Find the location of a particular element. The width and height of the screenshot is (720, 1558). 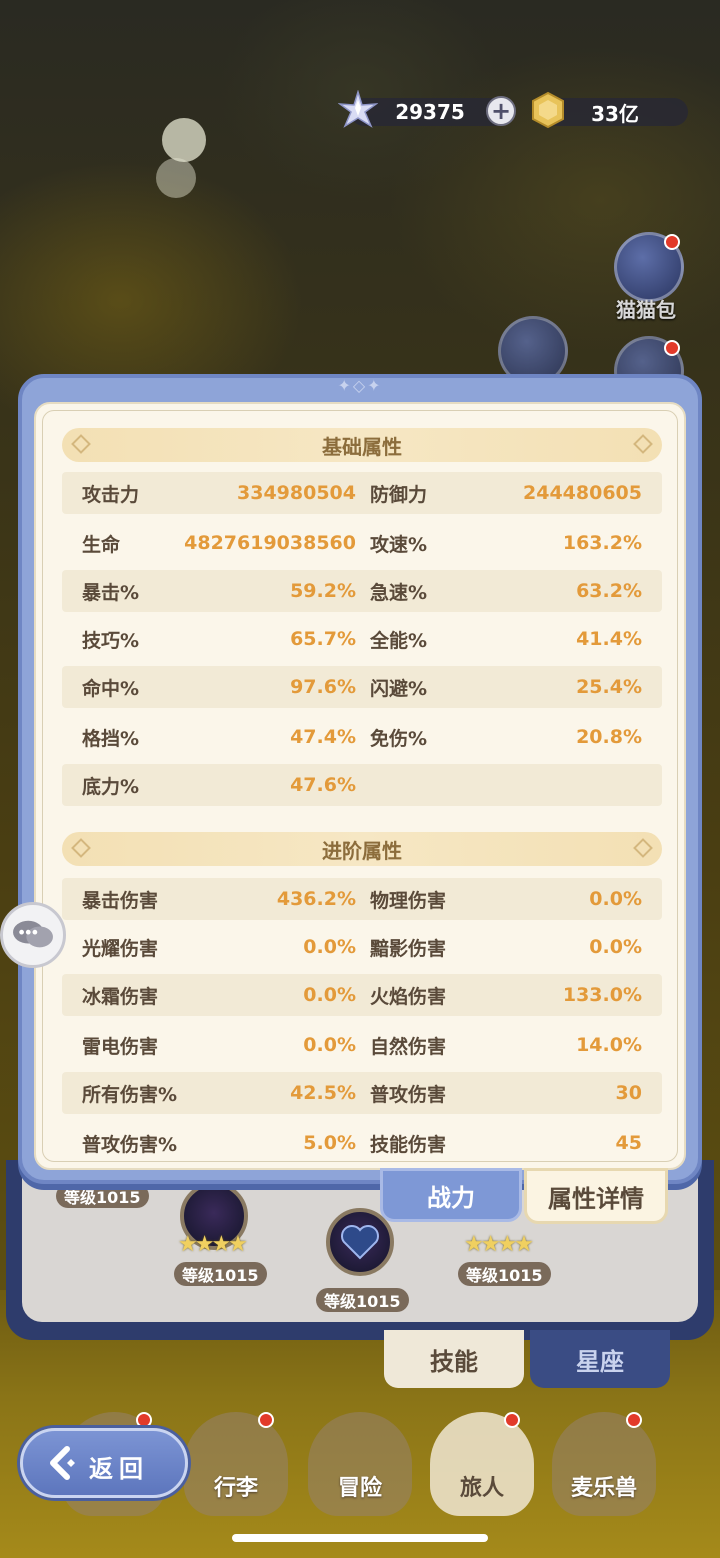

stat-value: 63.2% is located at coordinates (609, 591).